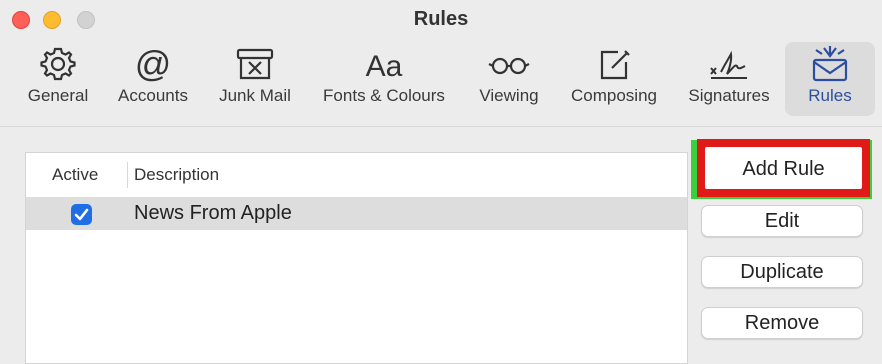  Describe the element at coordinates (729, 95) in the screenshot. I see `tab-signatures-label: Signatures` at that location.